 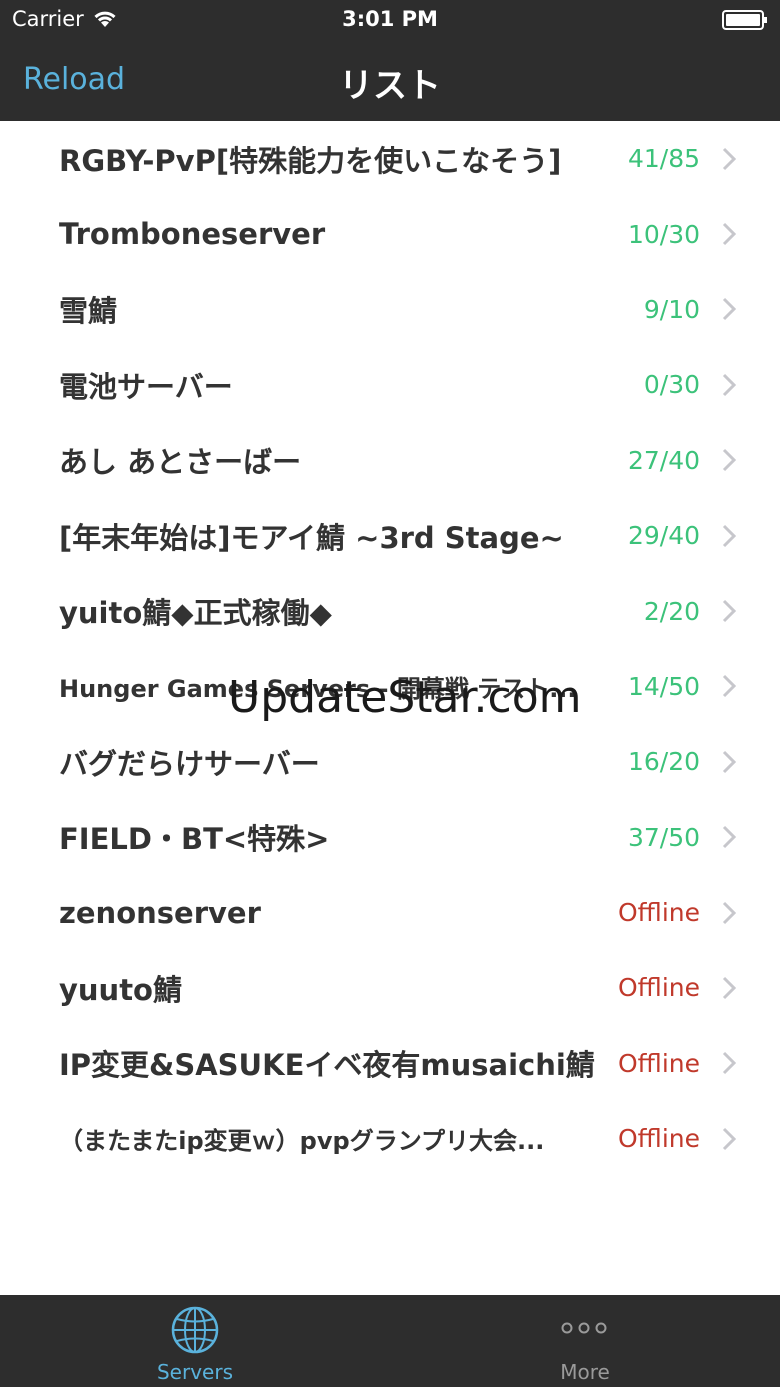 I want to click on tab-servers: Servers, so click(x=195, y=1341).